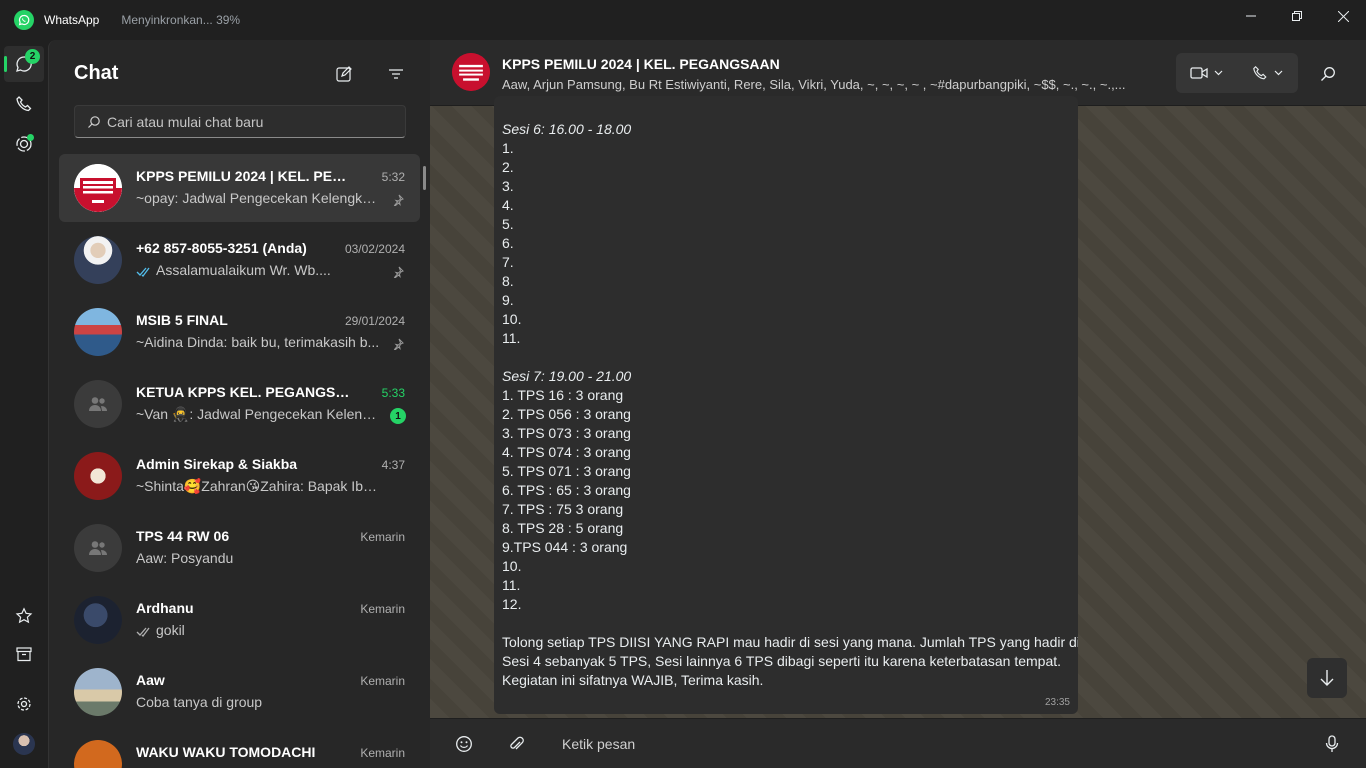 This screenshot has width=1366, height=768. What do you see at coordinates (512, 604) in the screenshot?
I see `message-line: 12.` at bounding box center [512, 604].